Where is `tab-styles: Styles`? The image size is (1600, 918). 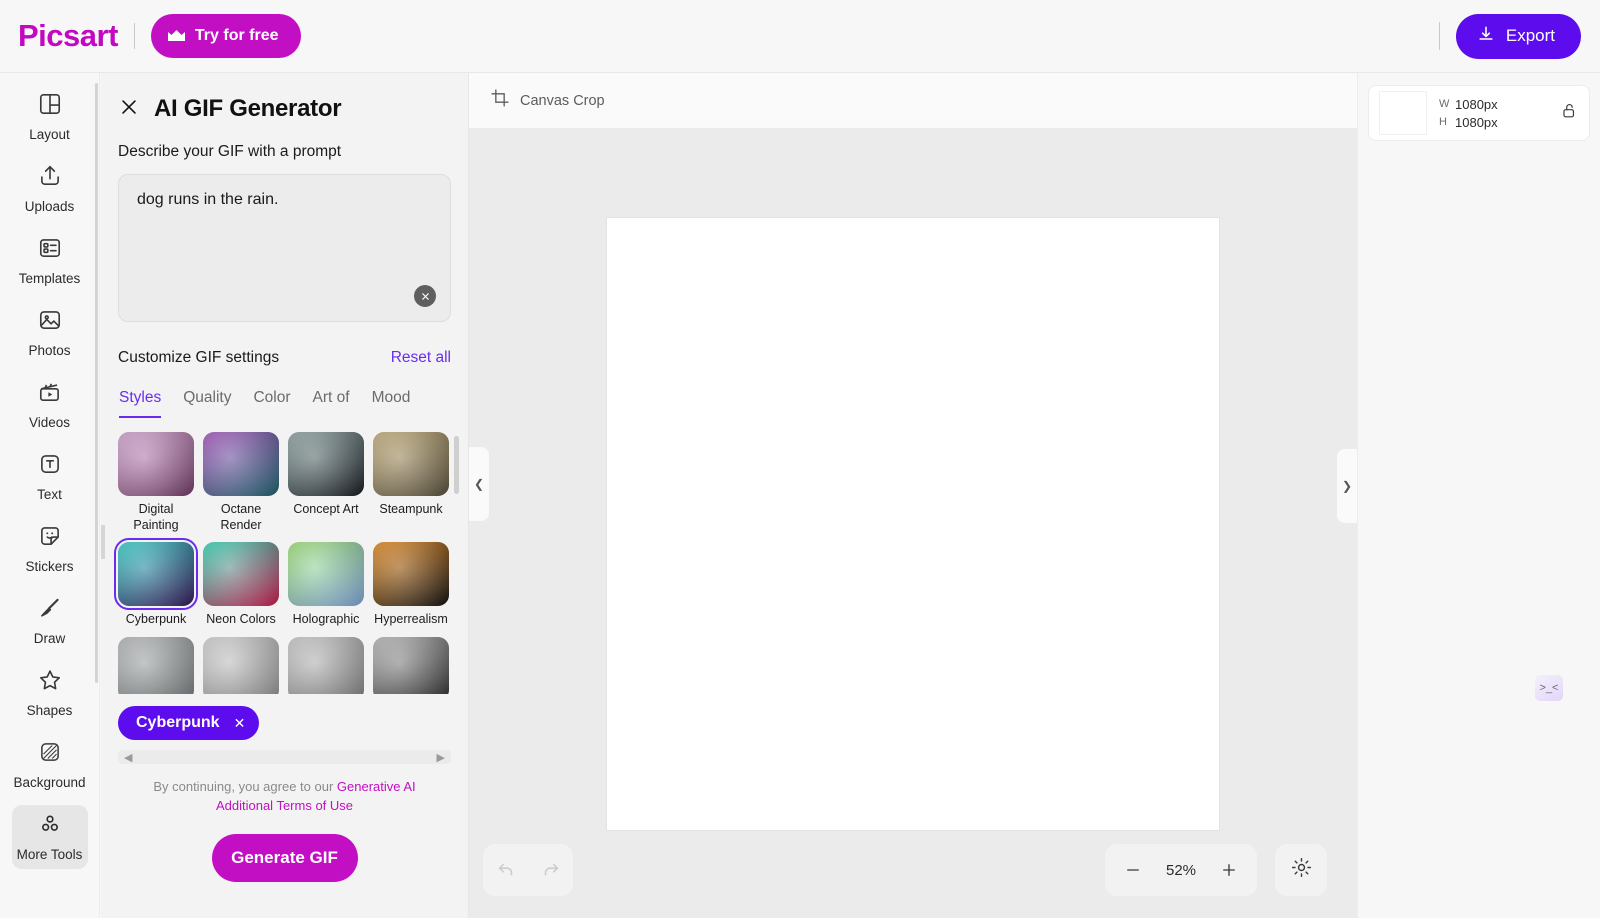
tab-styles: Styles is located at coordinates (140, 403).